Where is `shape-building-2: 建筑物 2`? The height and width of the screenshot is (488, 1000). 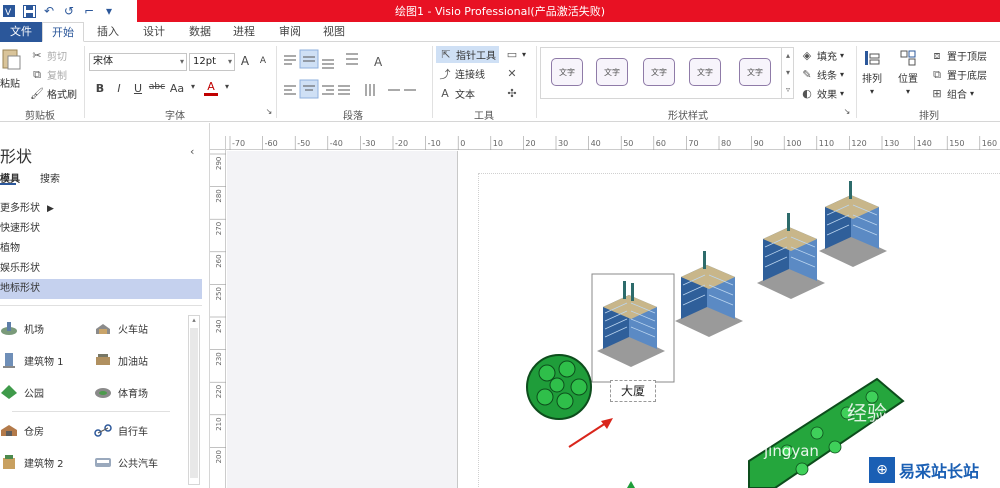 shape-building-2: 建筑物 2 is located at coordinates (32, 462).